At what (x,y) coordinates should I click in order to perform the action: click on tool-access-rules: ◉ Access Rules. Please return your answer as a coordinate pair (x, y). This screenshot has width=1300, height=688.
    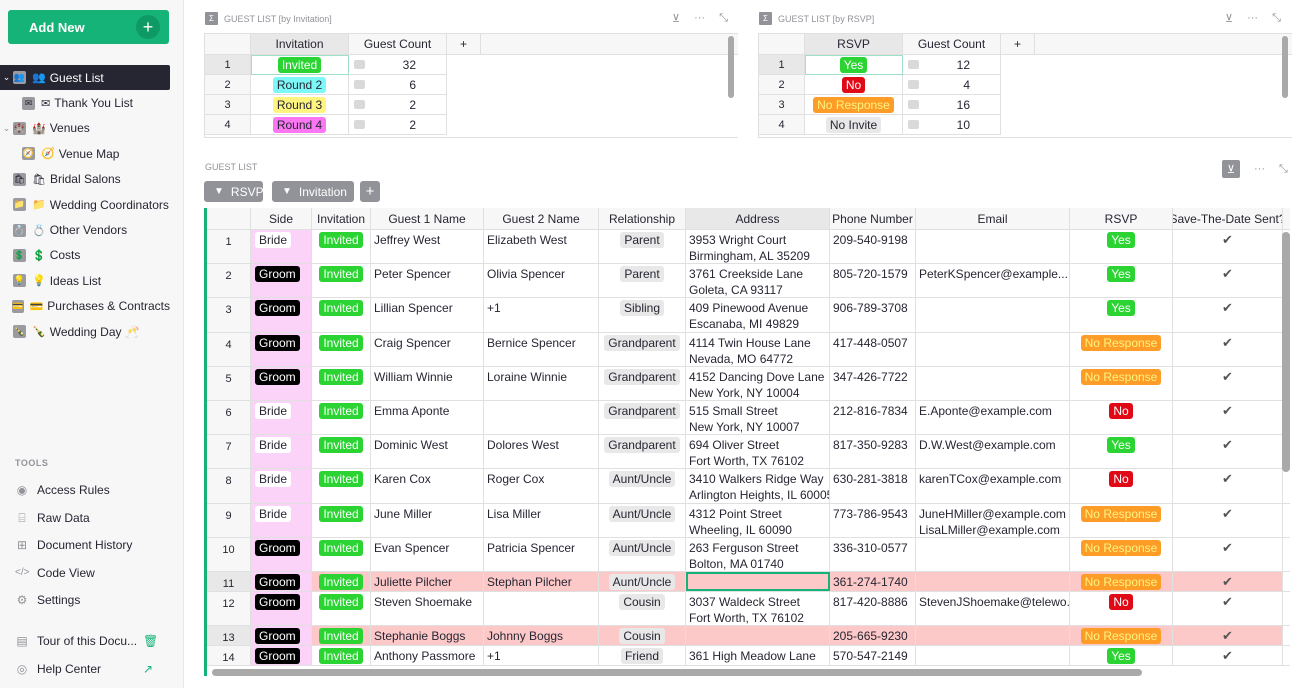
    Looking at the image, I should click on (62, 490).